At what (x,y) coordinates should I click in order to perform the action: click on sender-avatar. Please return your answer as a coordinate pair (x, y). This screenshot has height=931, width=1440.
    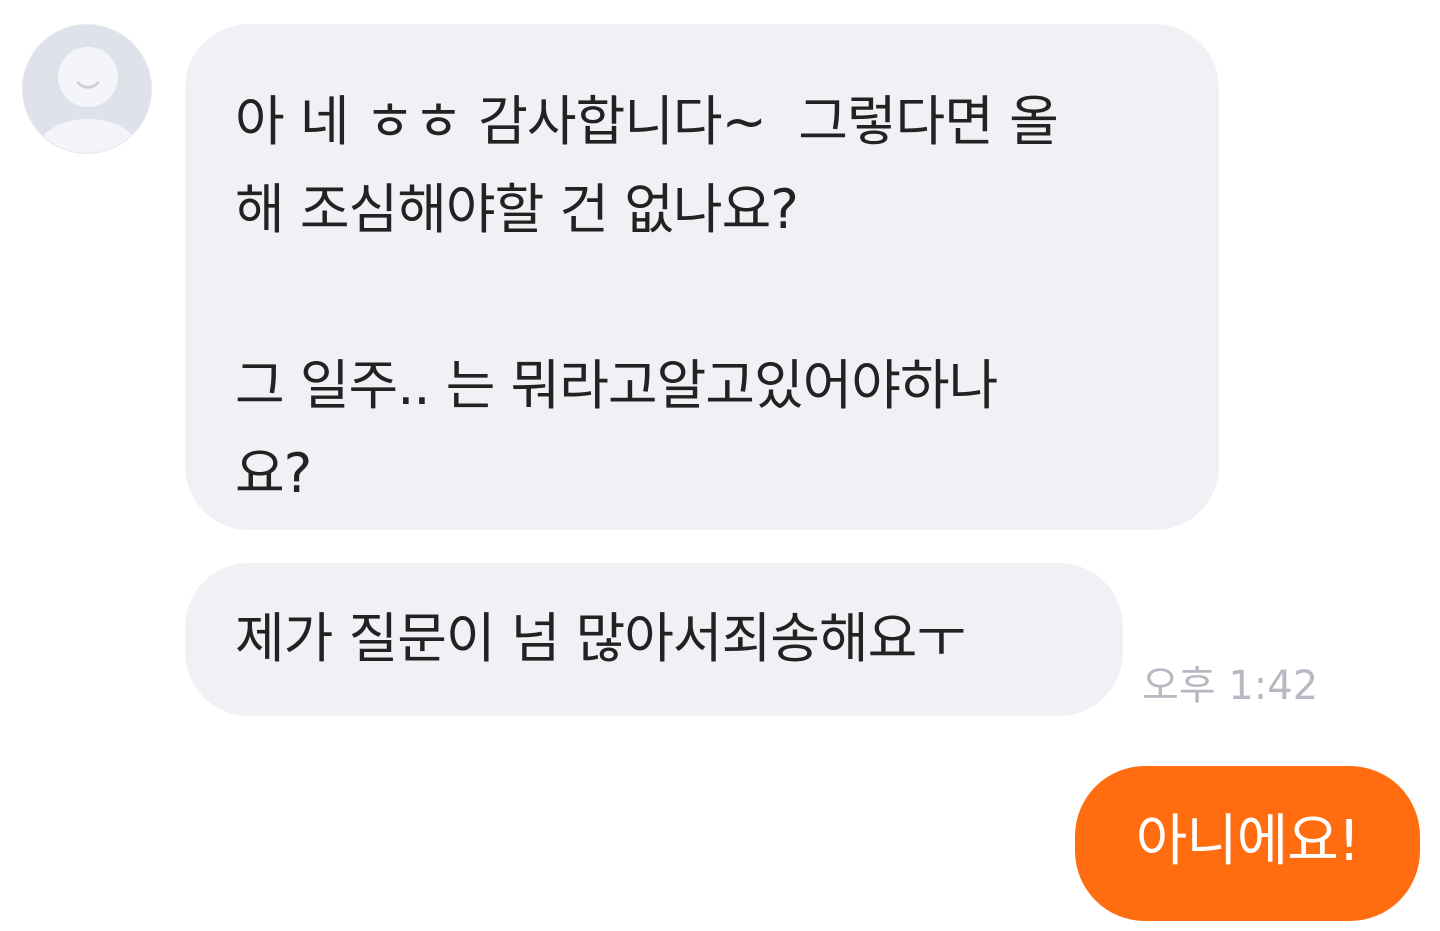
    Looking at the image, I should click on (87, 89).